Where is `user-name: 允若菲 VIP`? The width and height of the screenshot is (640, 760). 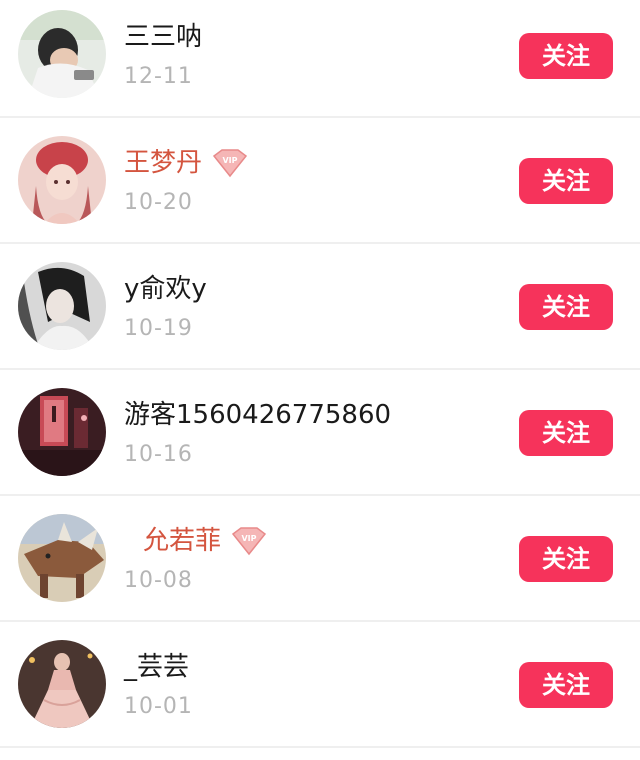 user-name: 允若菲 VIP is located at coordinates (206, 541).